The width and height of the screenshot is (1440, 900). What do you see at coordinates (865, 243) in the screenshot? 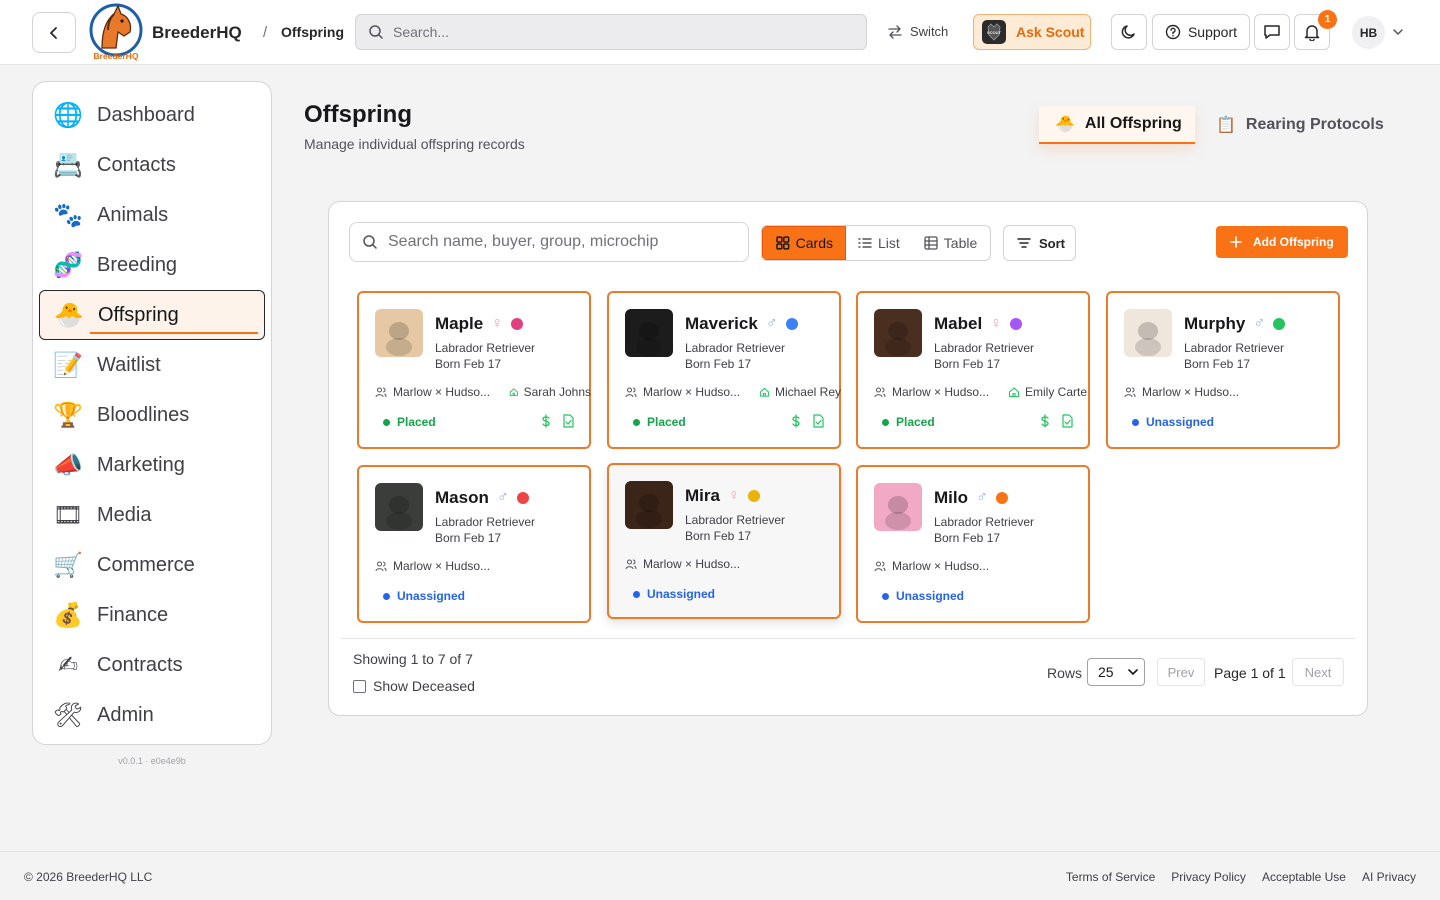
I see `list-icon` at bounding box center [865, 243].